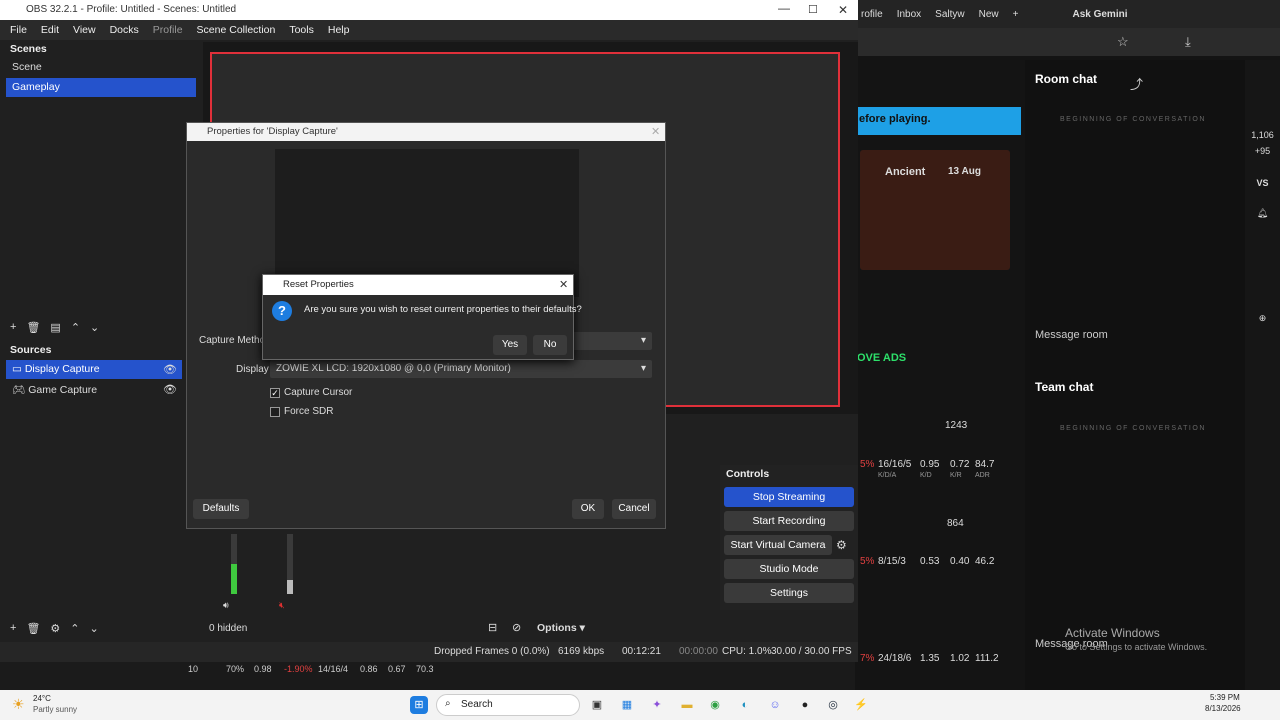 This screenshot has width=1280, height=720. I want to click on source-item-selected: ▭ Display Capture, so click(94, 369).